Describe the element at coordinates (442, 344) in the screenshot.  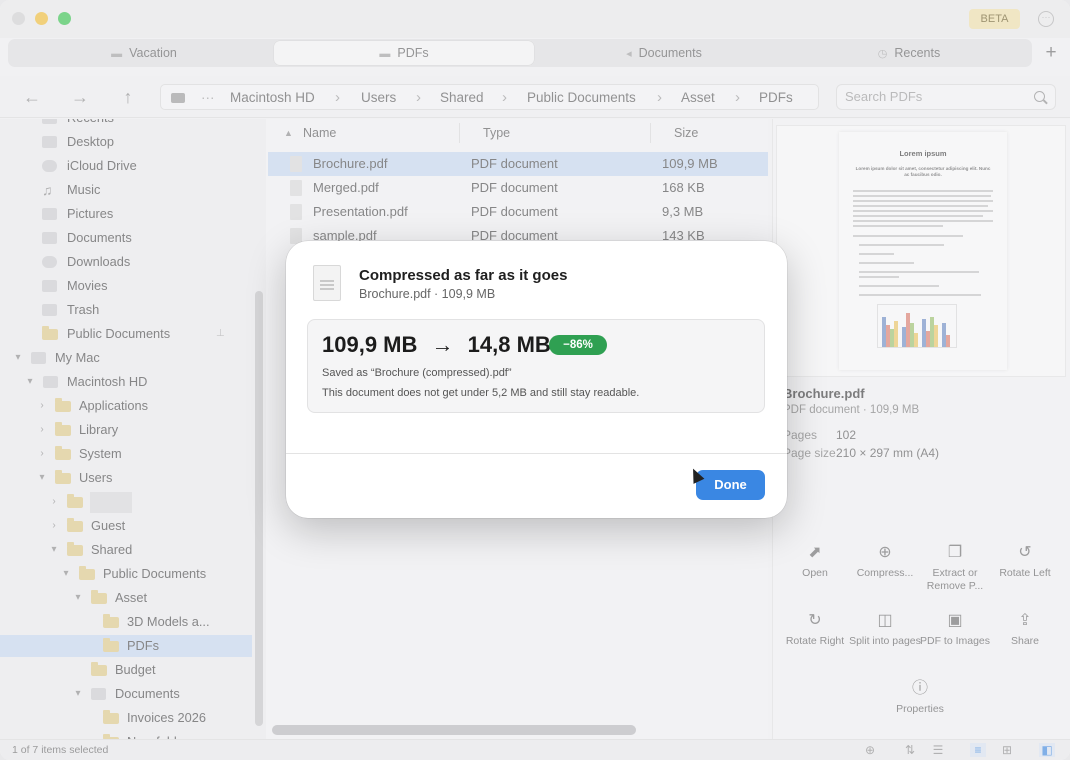
I see `arrow-right-icon: →` at that location.